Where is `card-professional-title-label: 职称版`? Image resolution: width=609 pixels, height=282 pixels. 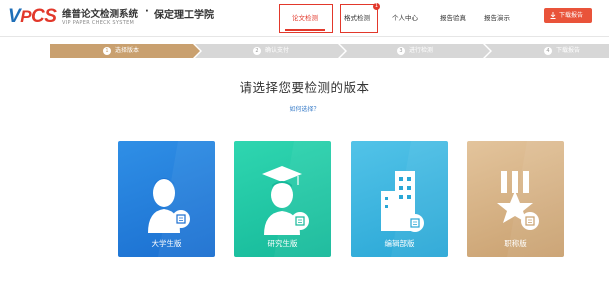
card-professional-title-label: 职称版 is located at coordinates (515, 243).